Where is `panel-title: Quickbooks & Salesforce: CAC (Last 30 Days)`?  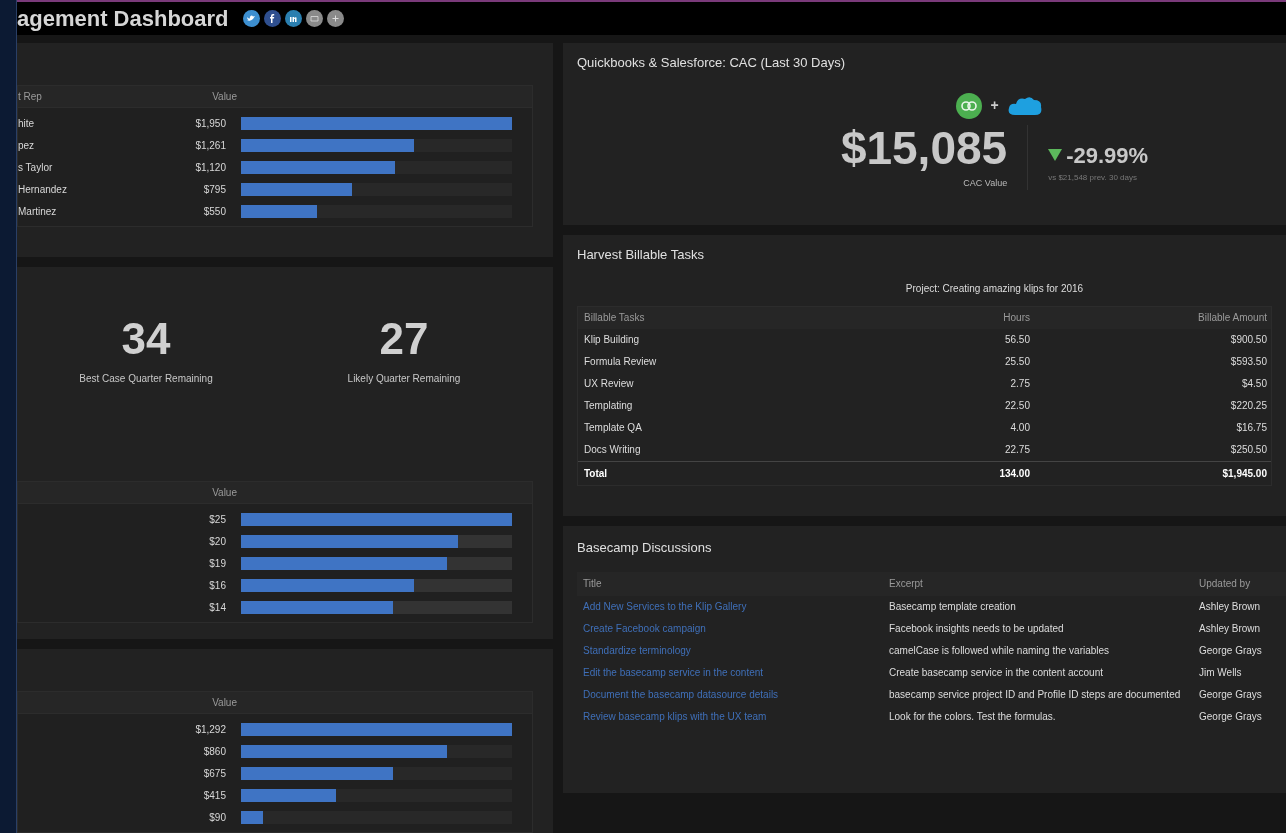 panel-title: Quickbooks & Salesforce: CAC (Last 30 Days) is located at coordinates (712, 63).